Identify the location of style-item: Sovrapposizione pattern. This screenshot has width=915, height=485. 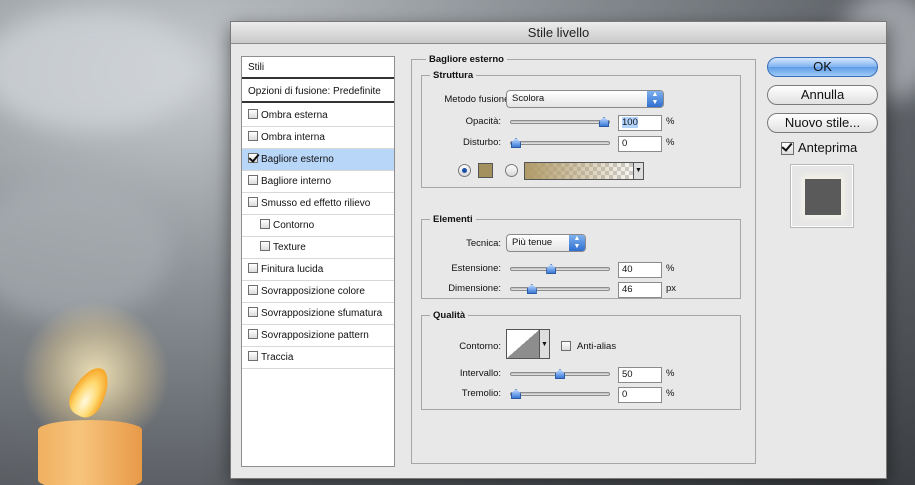
(318, 336).